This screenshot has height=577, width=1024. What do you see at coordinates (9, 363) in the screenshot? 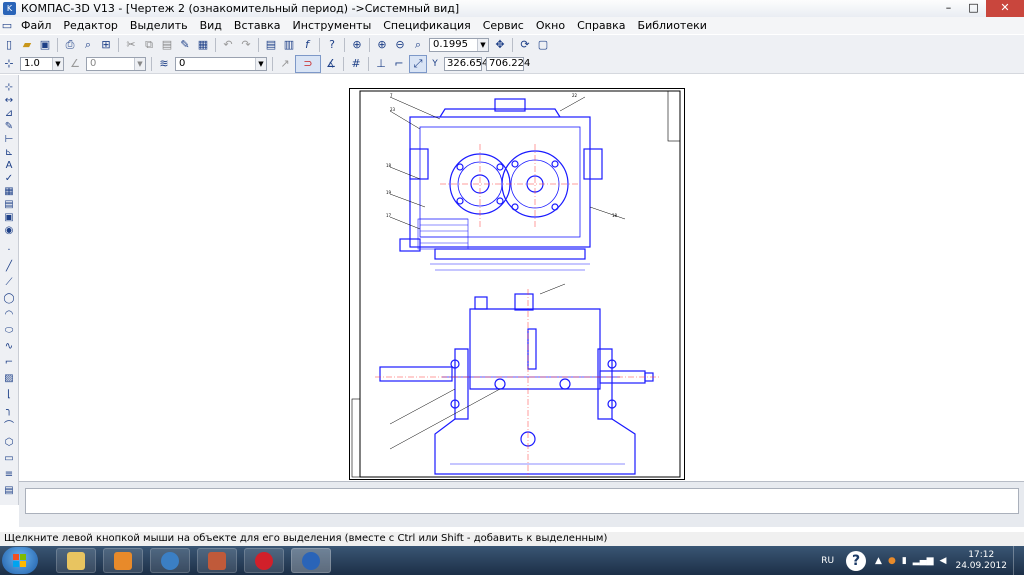
I see `polyline-icon: ⌐` at bounding box center [9, 363].